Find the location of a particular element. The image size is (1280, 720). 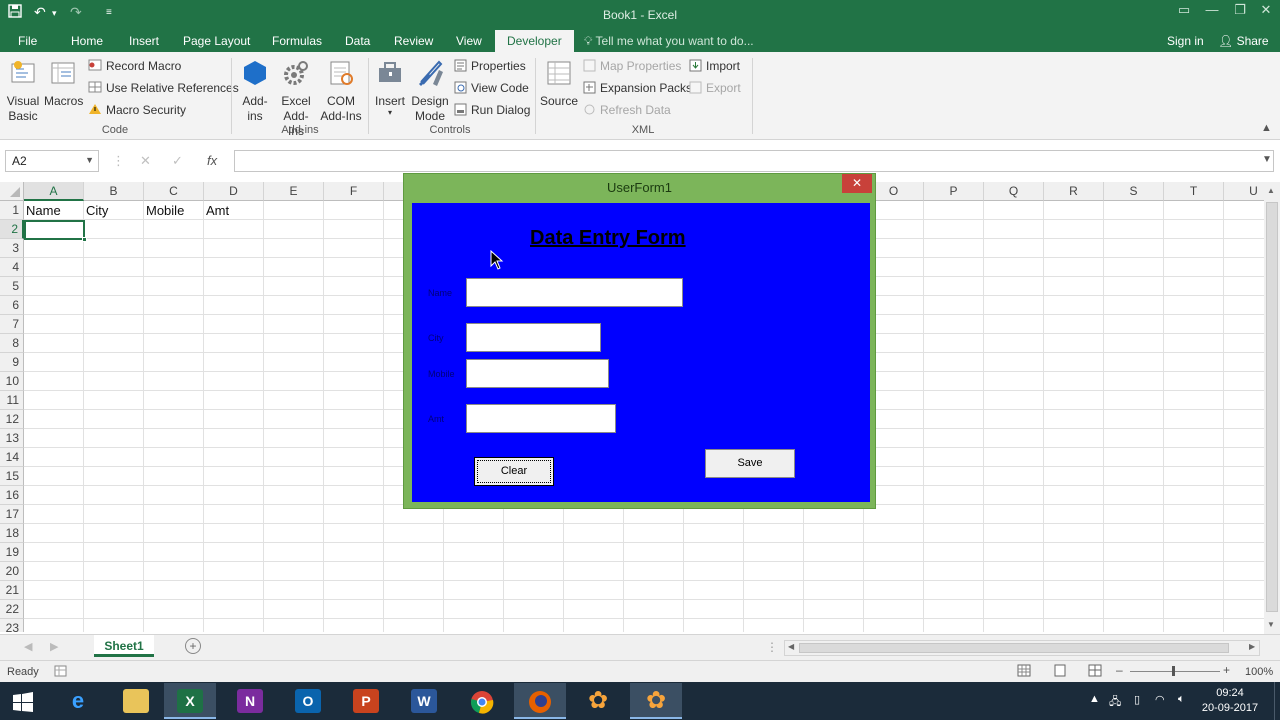

column-header-u: U is located at coordinates (1244, 191).